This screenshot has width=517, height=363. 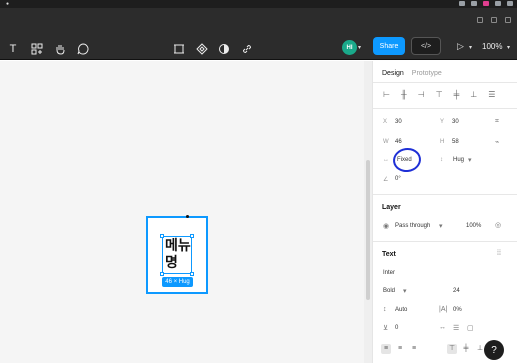 What do you see at coordinates (258, 23) in the screenshot?
I see `browser-bar` at bounding box center [258, 23].